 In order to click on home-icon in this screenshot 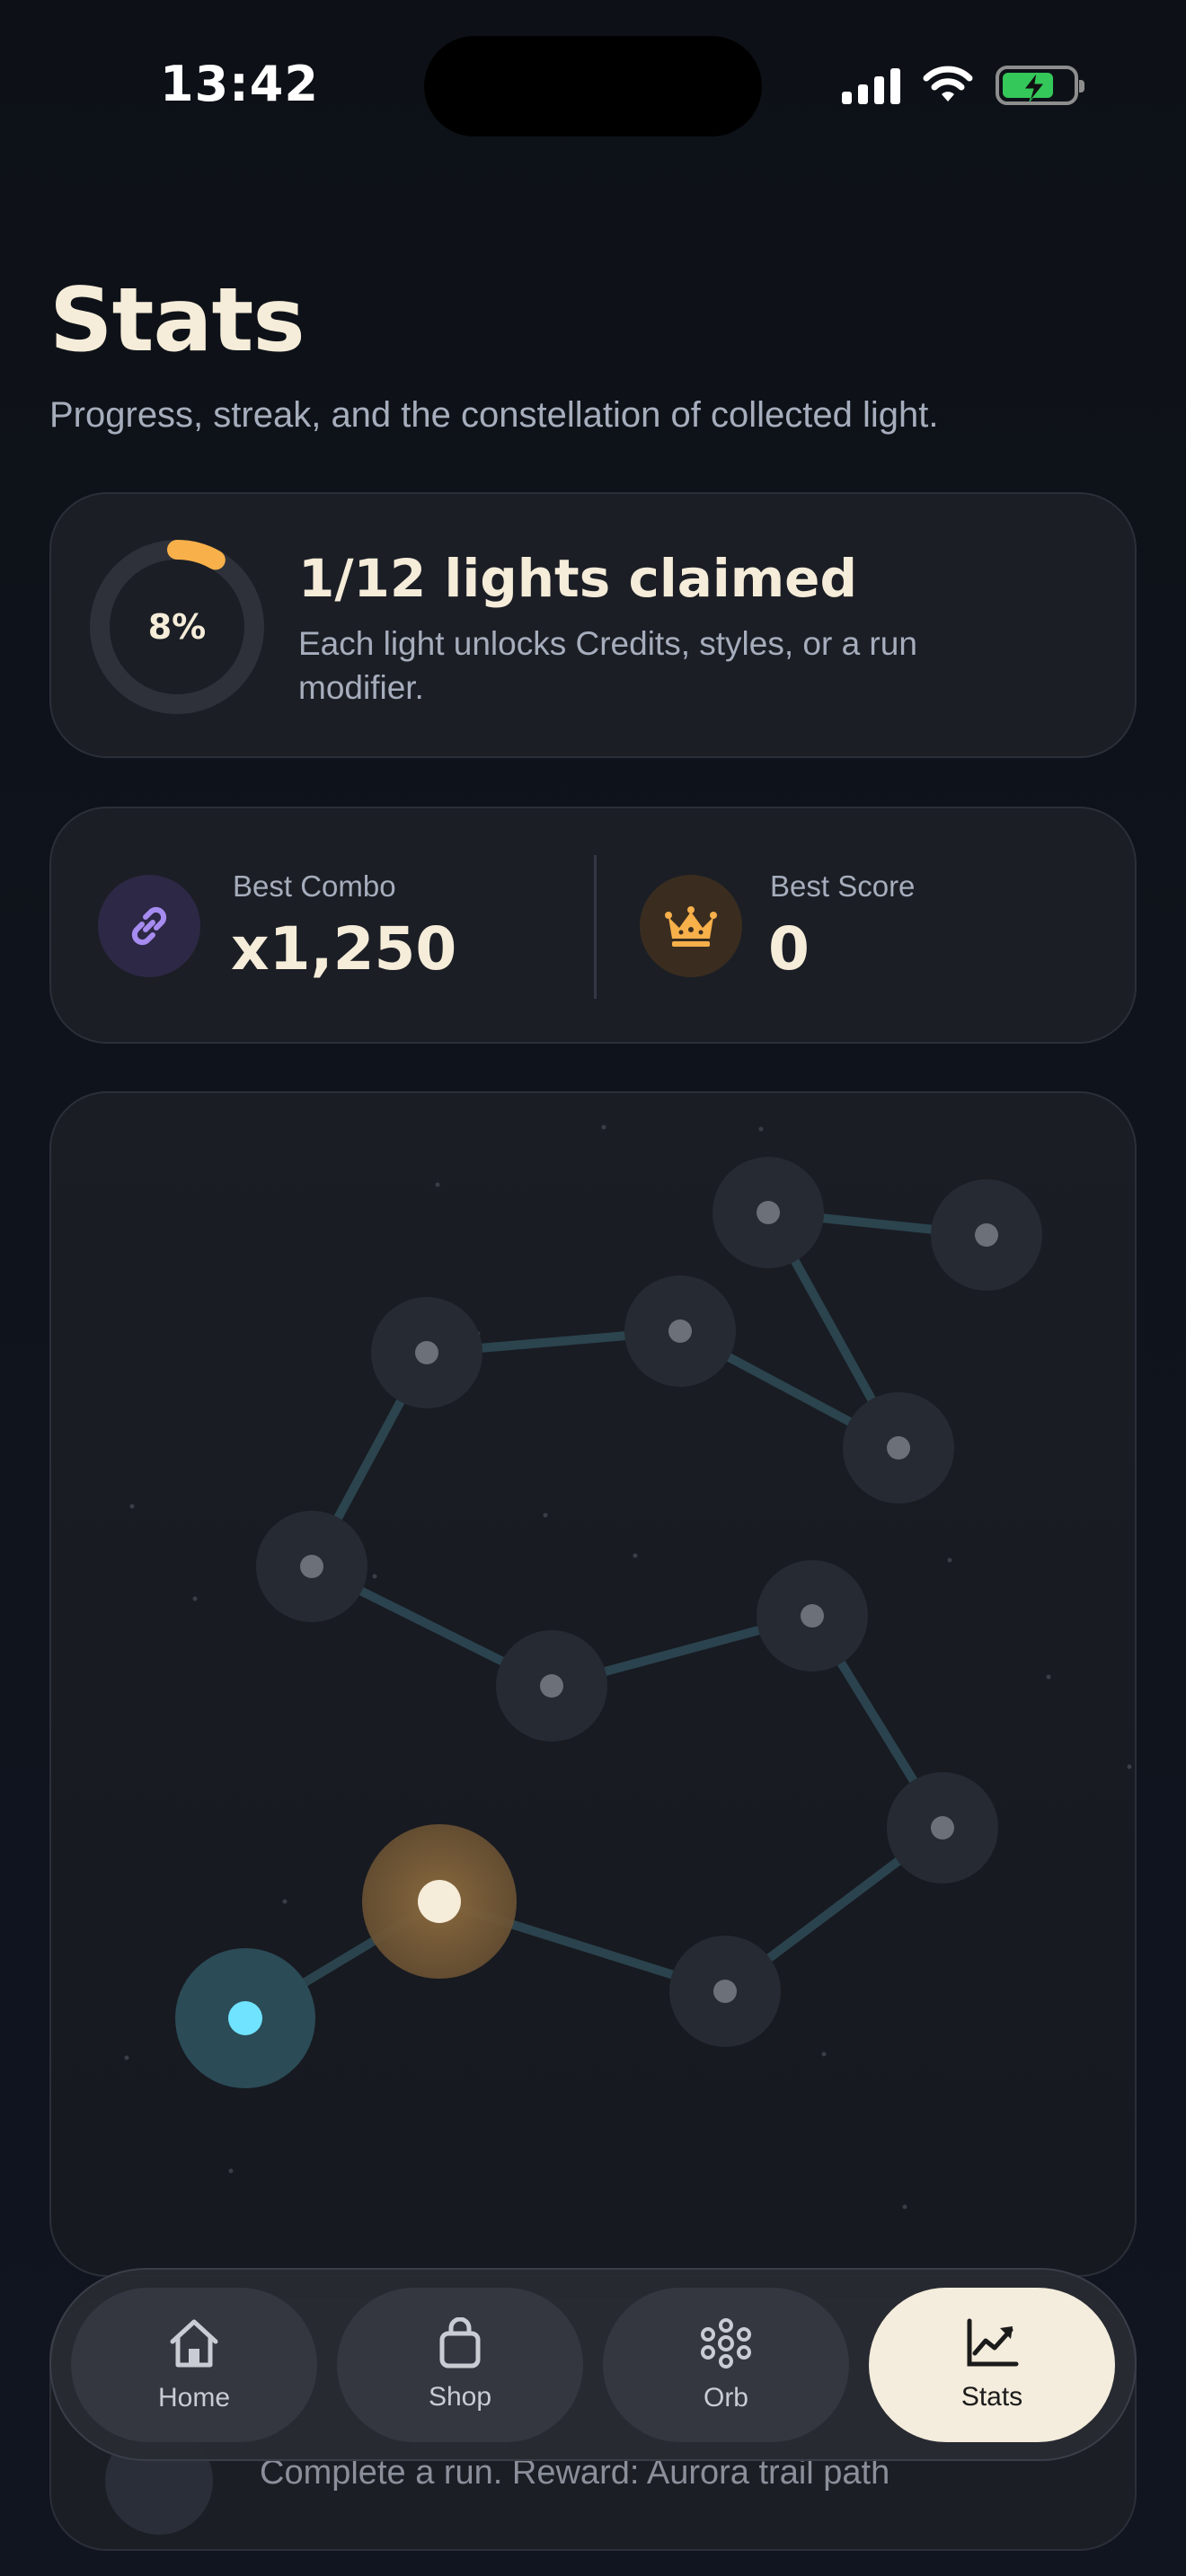, I will do `click(194, 2343)`.